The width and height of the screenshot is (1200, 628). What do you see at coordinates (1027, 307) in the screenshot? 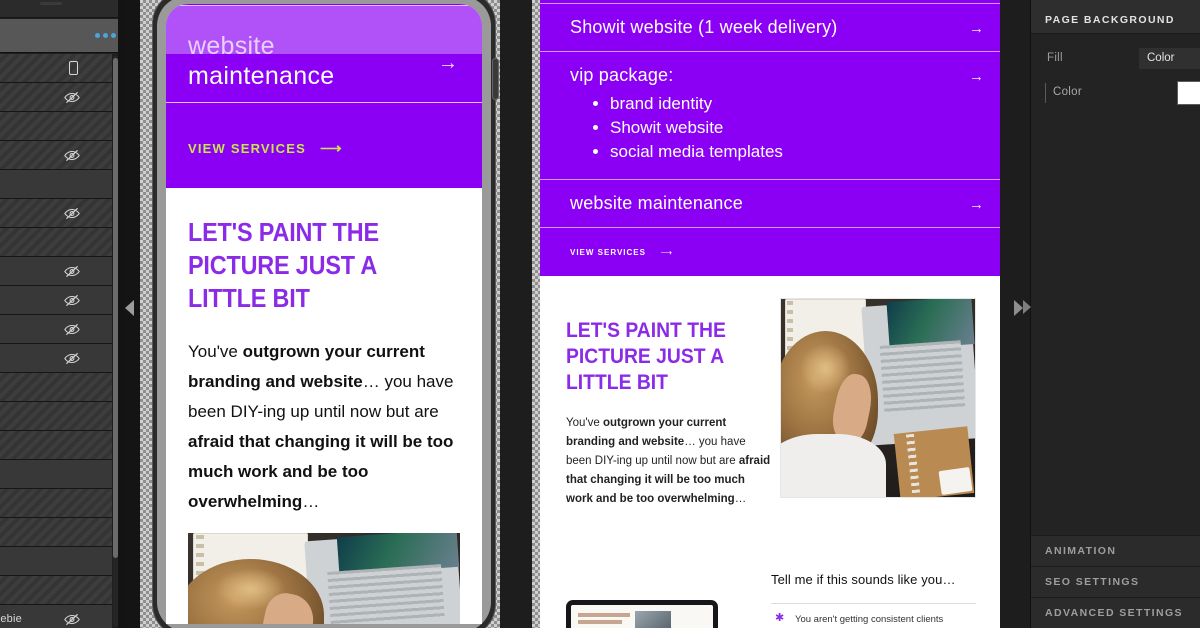
I see `collapse-properties-panel-icon` at bounding box center [1027, 307].